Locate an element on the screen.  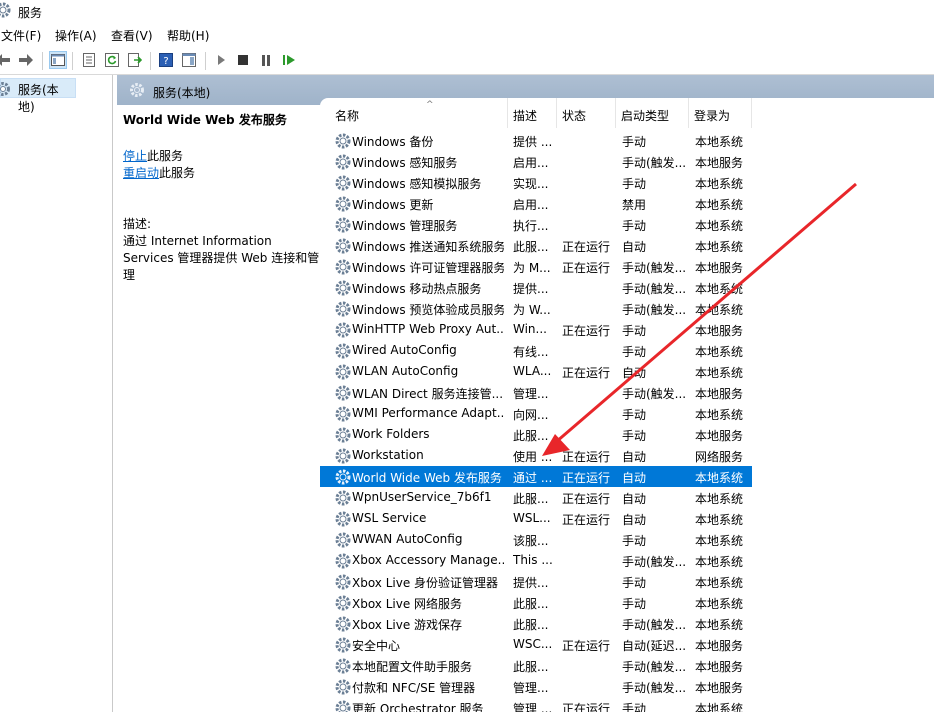
tree-item-label: 服务(本地) is located at coordinates (38, 98).